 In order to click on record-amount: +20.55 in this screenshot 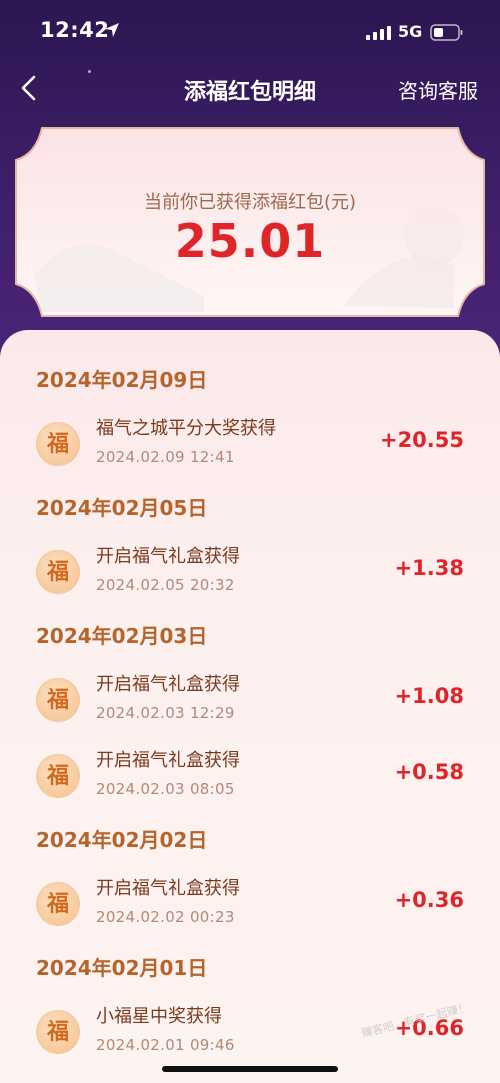, I will do `click(421, 440)`.